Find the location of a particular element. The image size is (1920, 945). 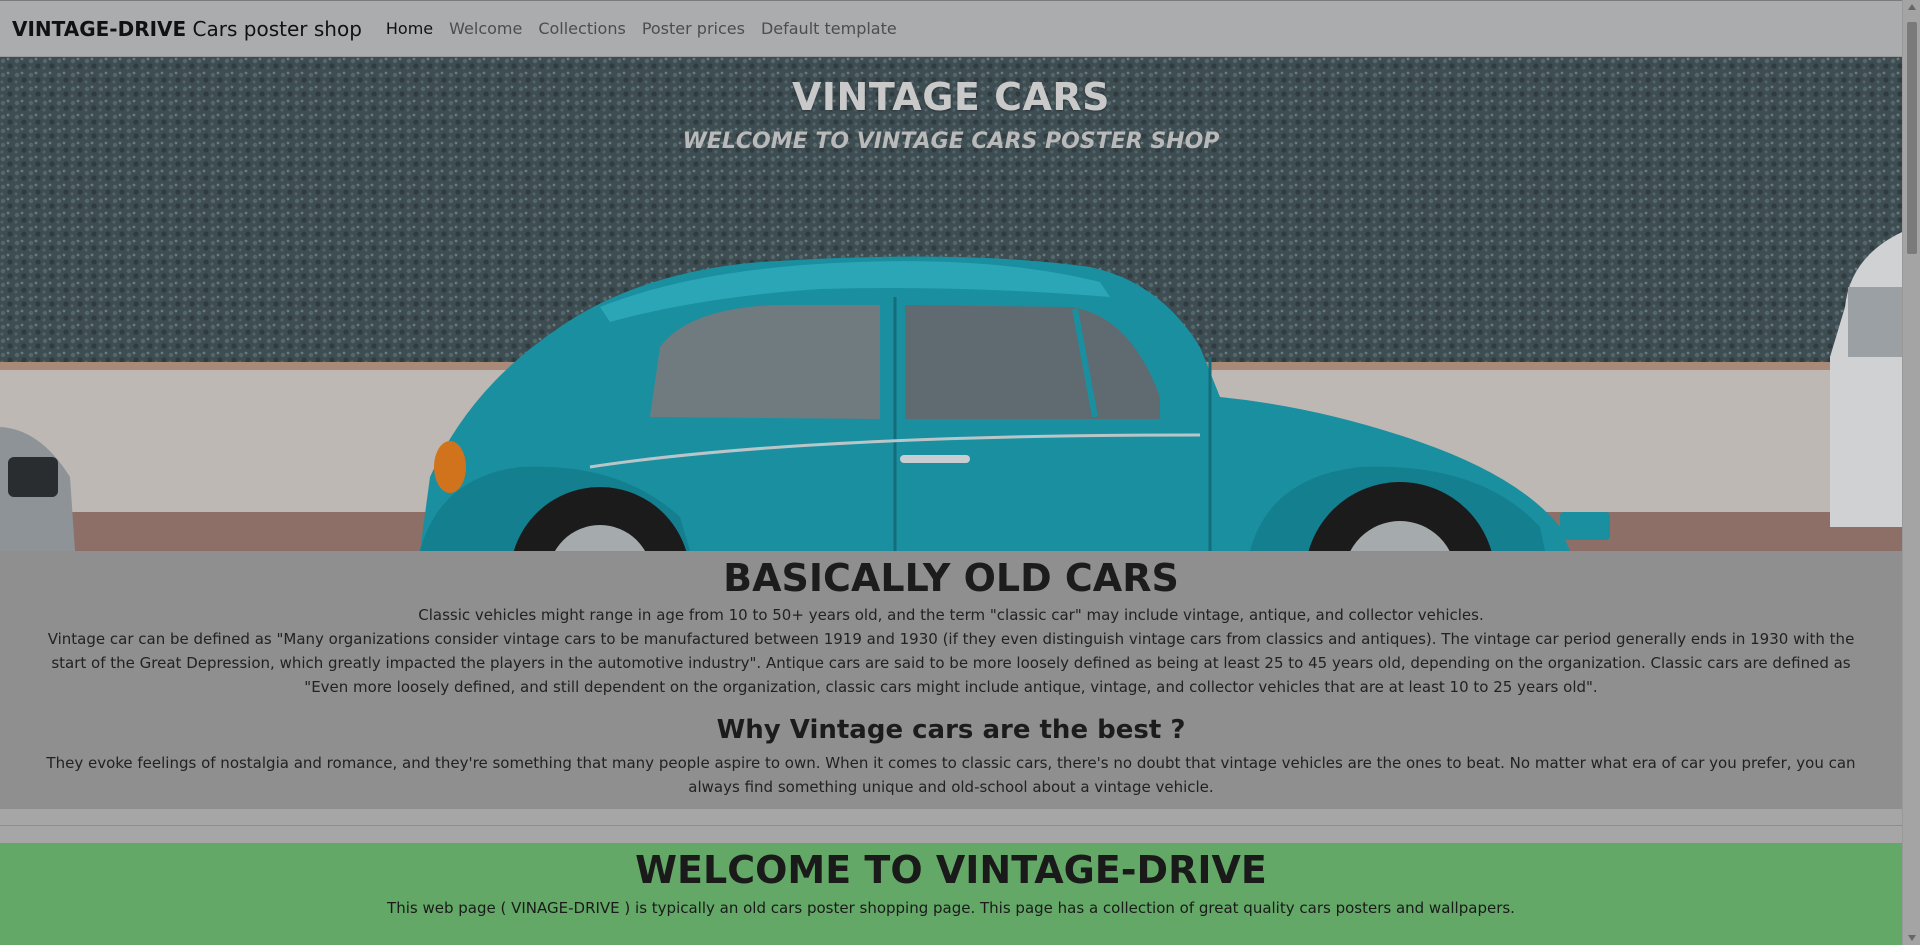

welcome-heading: WELCOME TO VINTAGE-DRIVE is located at coordinates (951, 870).